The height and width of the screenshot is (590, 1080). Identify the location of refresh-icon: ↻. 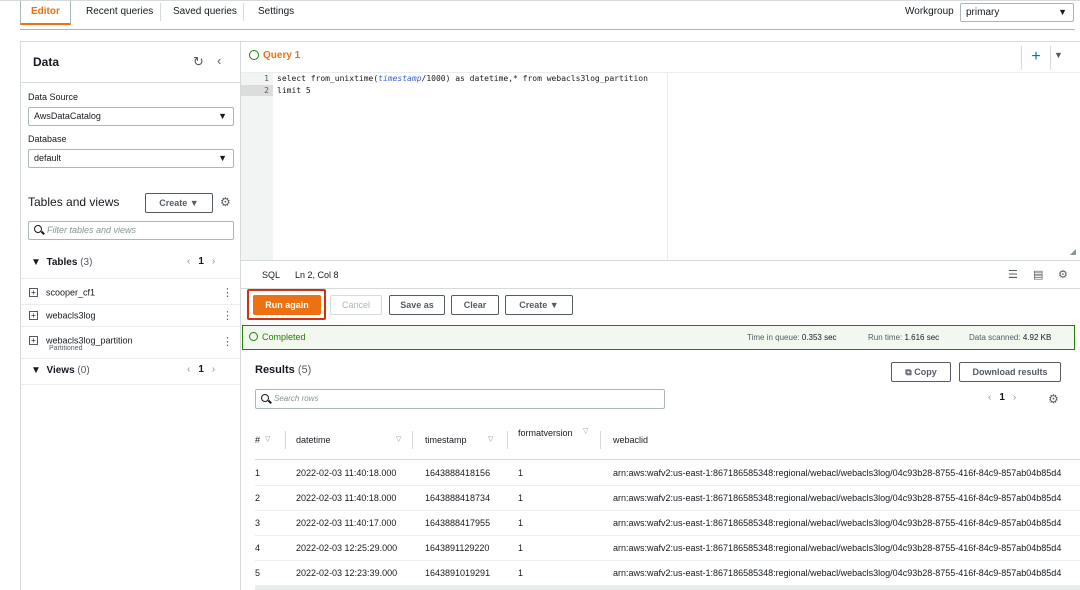
(198, 62).